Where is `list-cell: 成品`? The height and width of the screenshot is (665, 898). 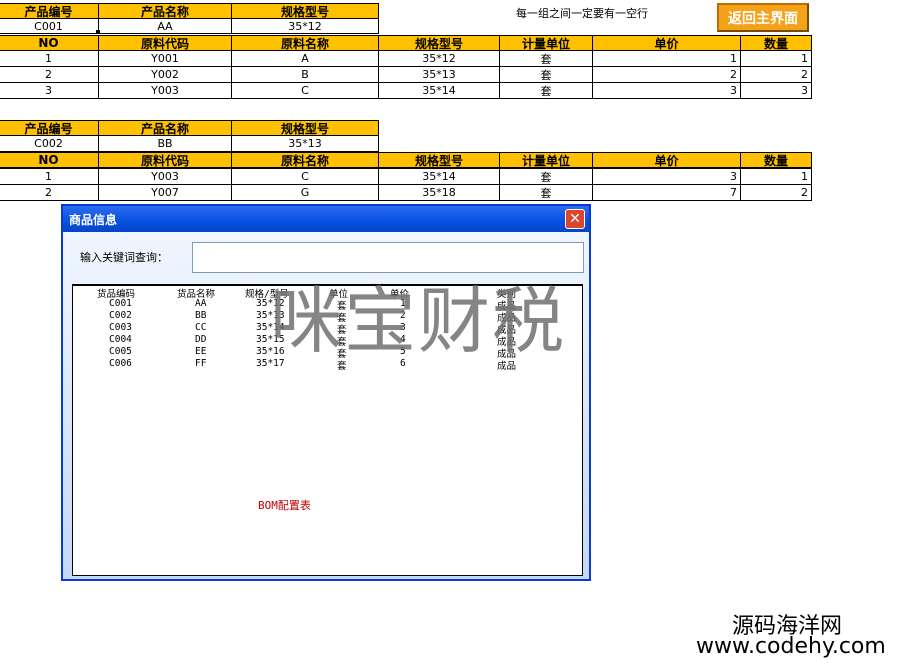 list-cell: 成品 is located at coordinates (507, 366).